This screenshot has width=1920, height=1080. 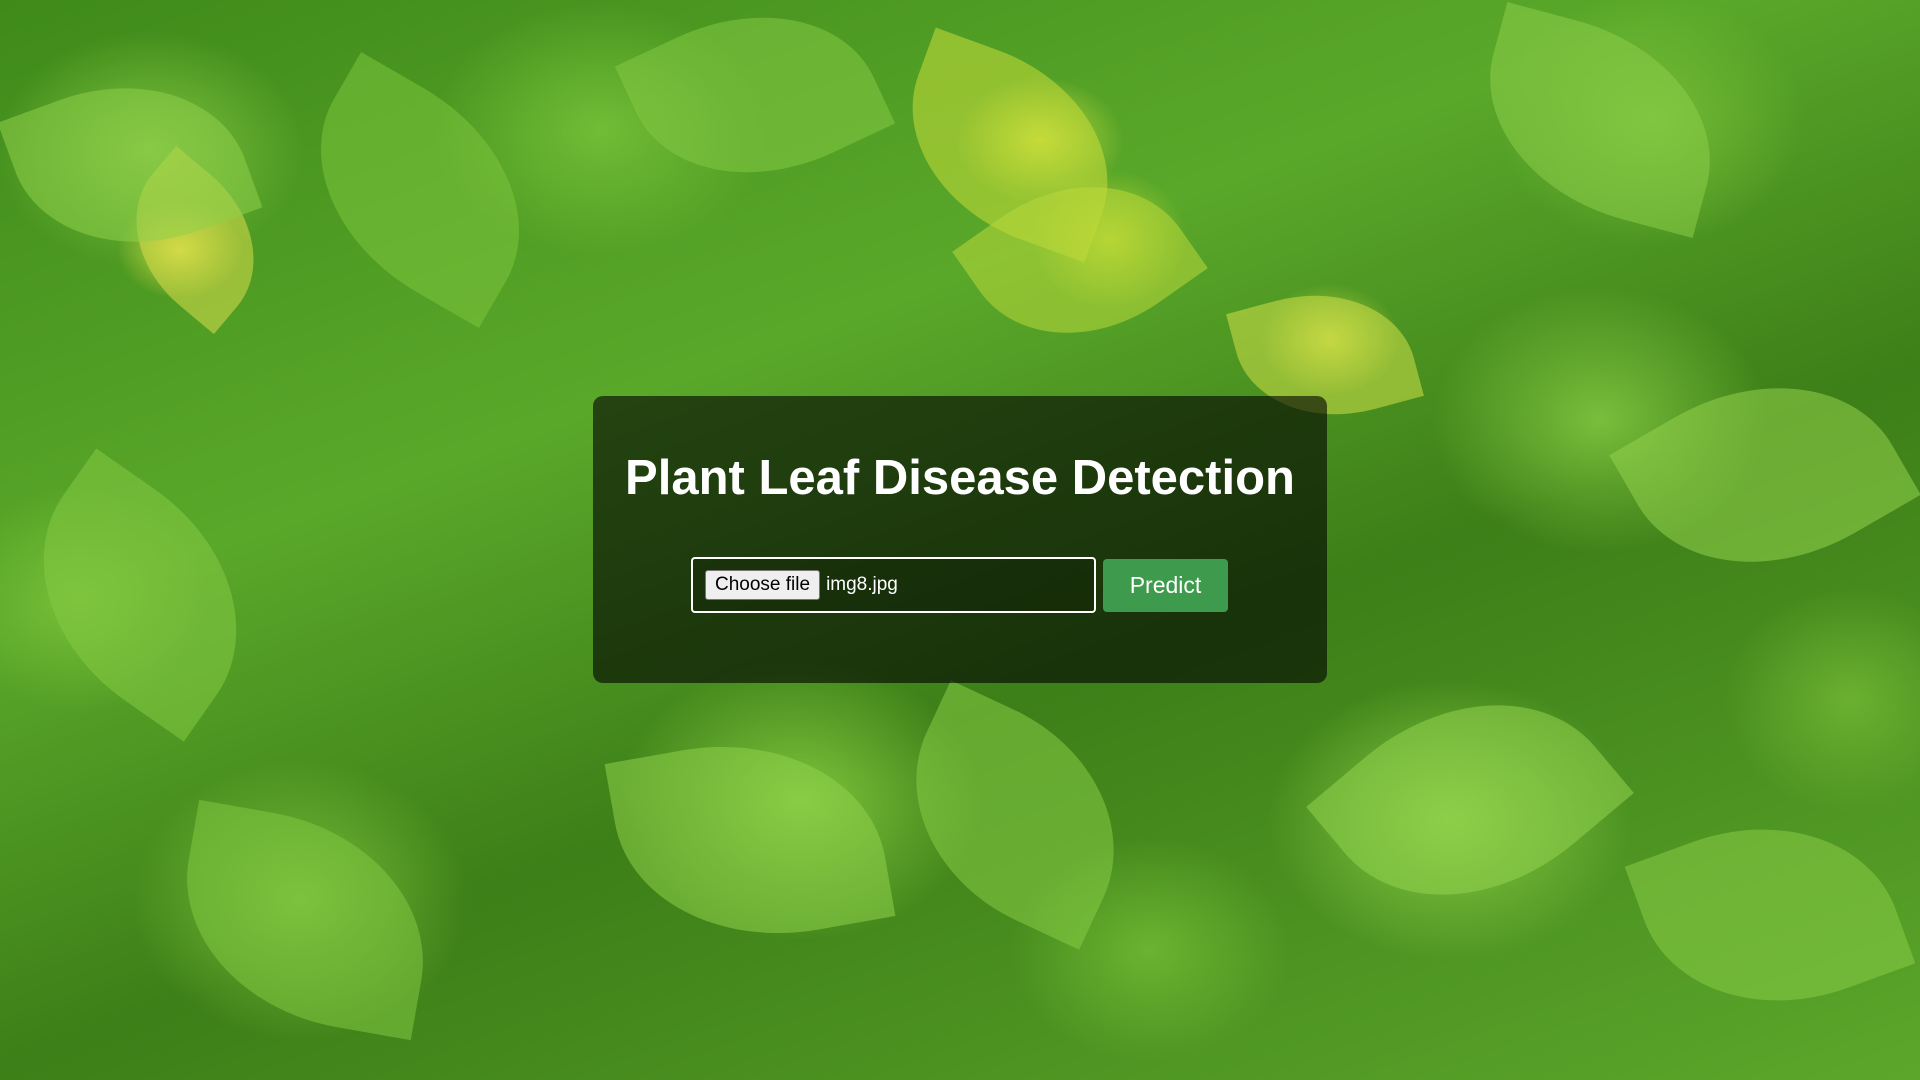 I want to click on file-input: Choose file img8.jpg, so click(x=893, y=585).